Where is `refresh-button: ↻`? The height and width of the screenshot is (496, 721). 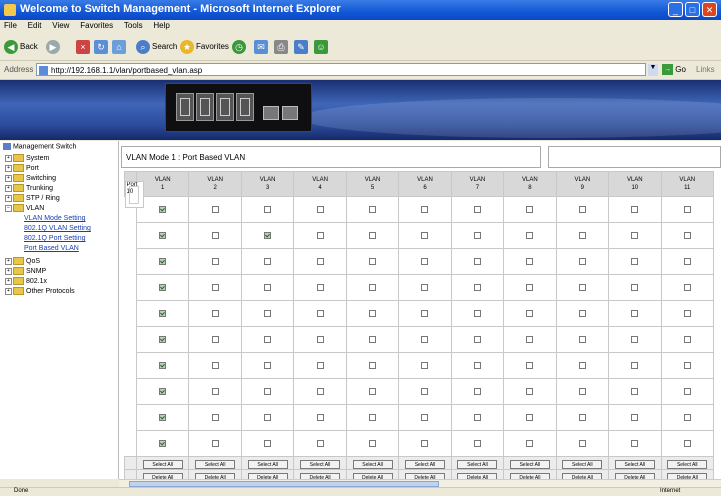 refresh-button: ↻ is located at coordinates (102, 46).